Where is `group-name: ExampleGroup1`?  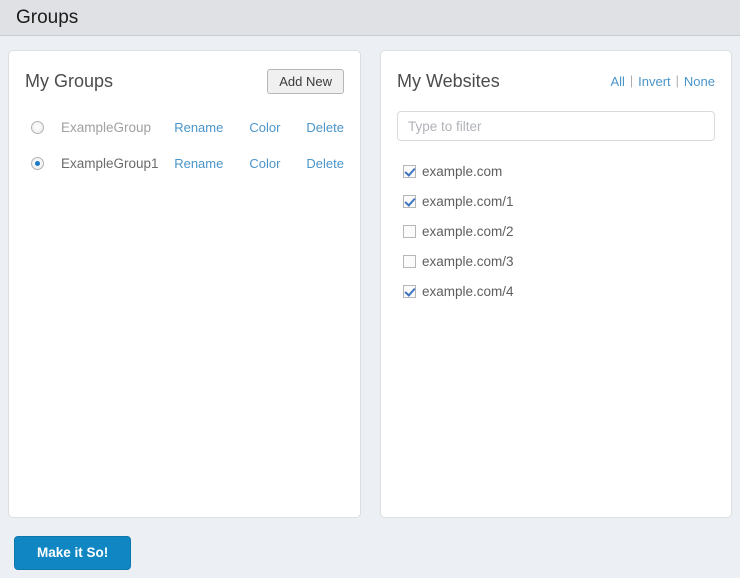
group-name: ExampleGroup1 is located at coordinates (110, 163).